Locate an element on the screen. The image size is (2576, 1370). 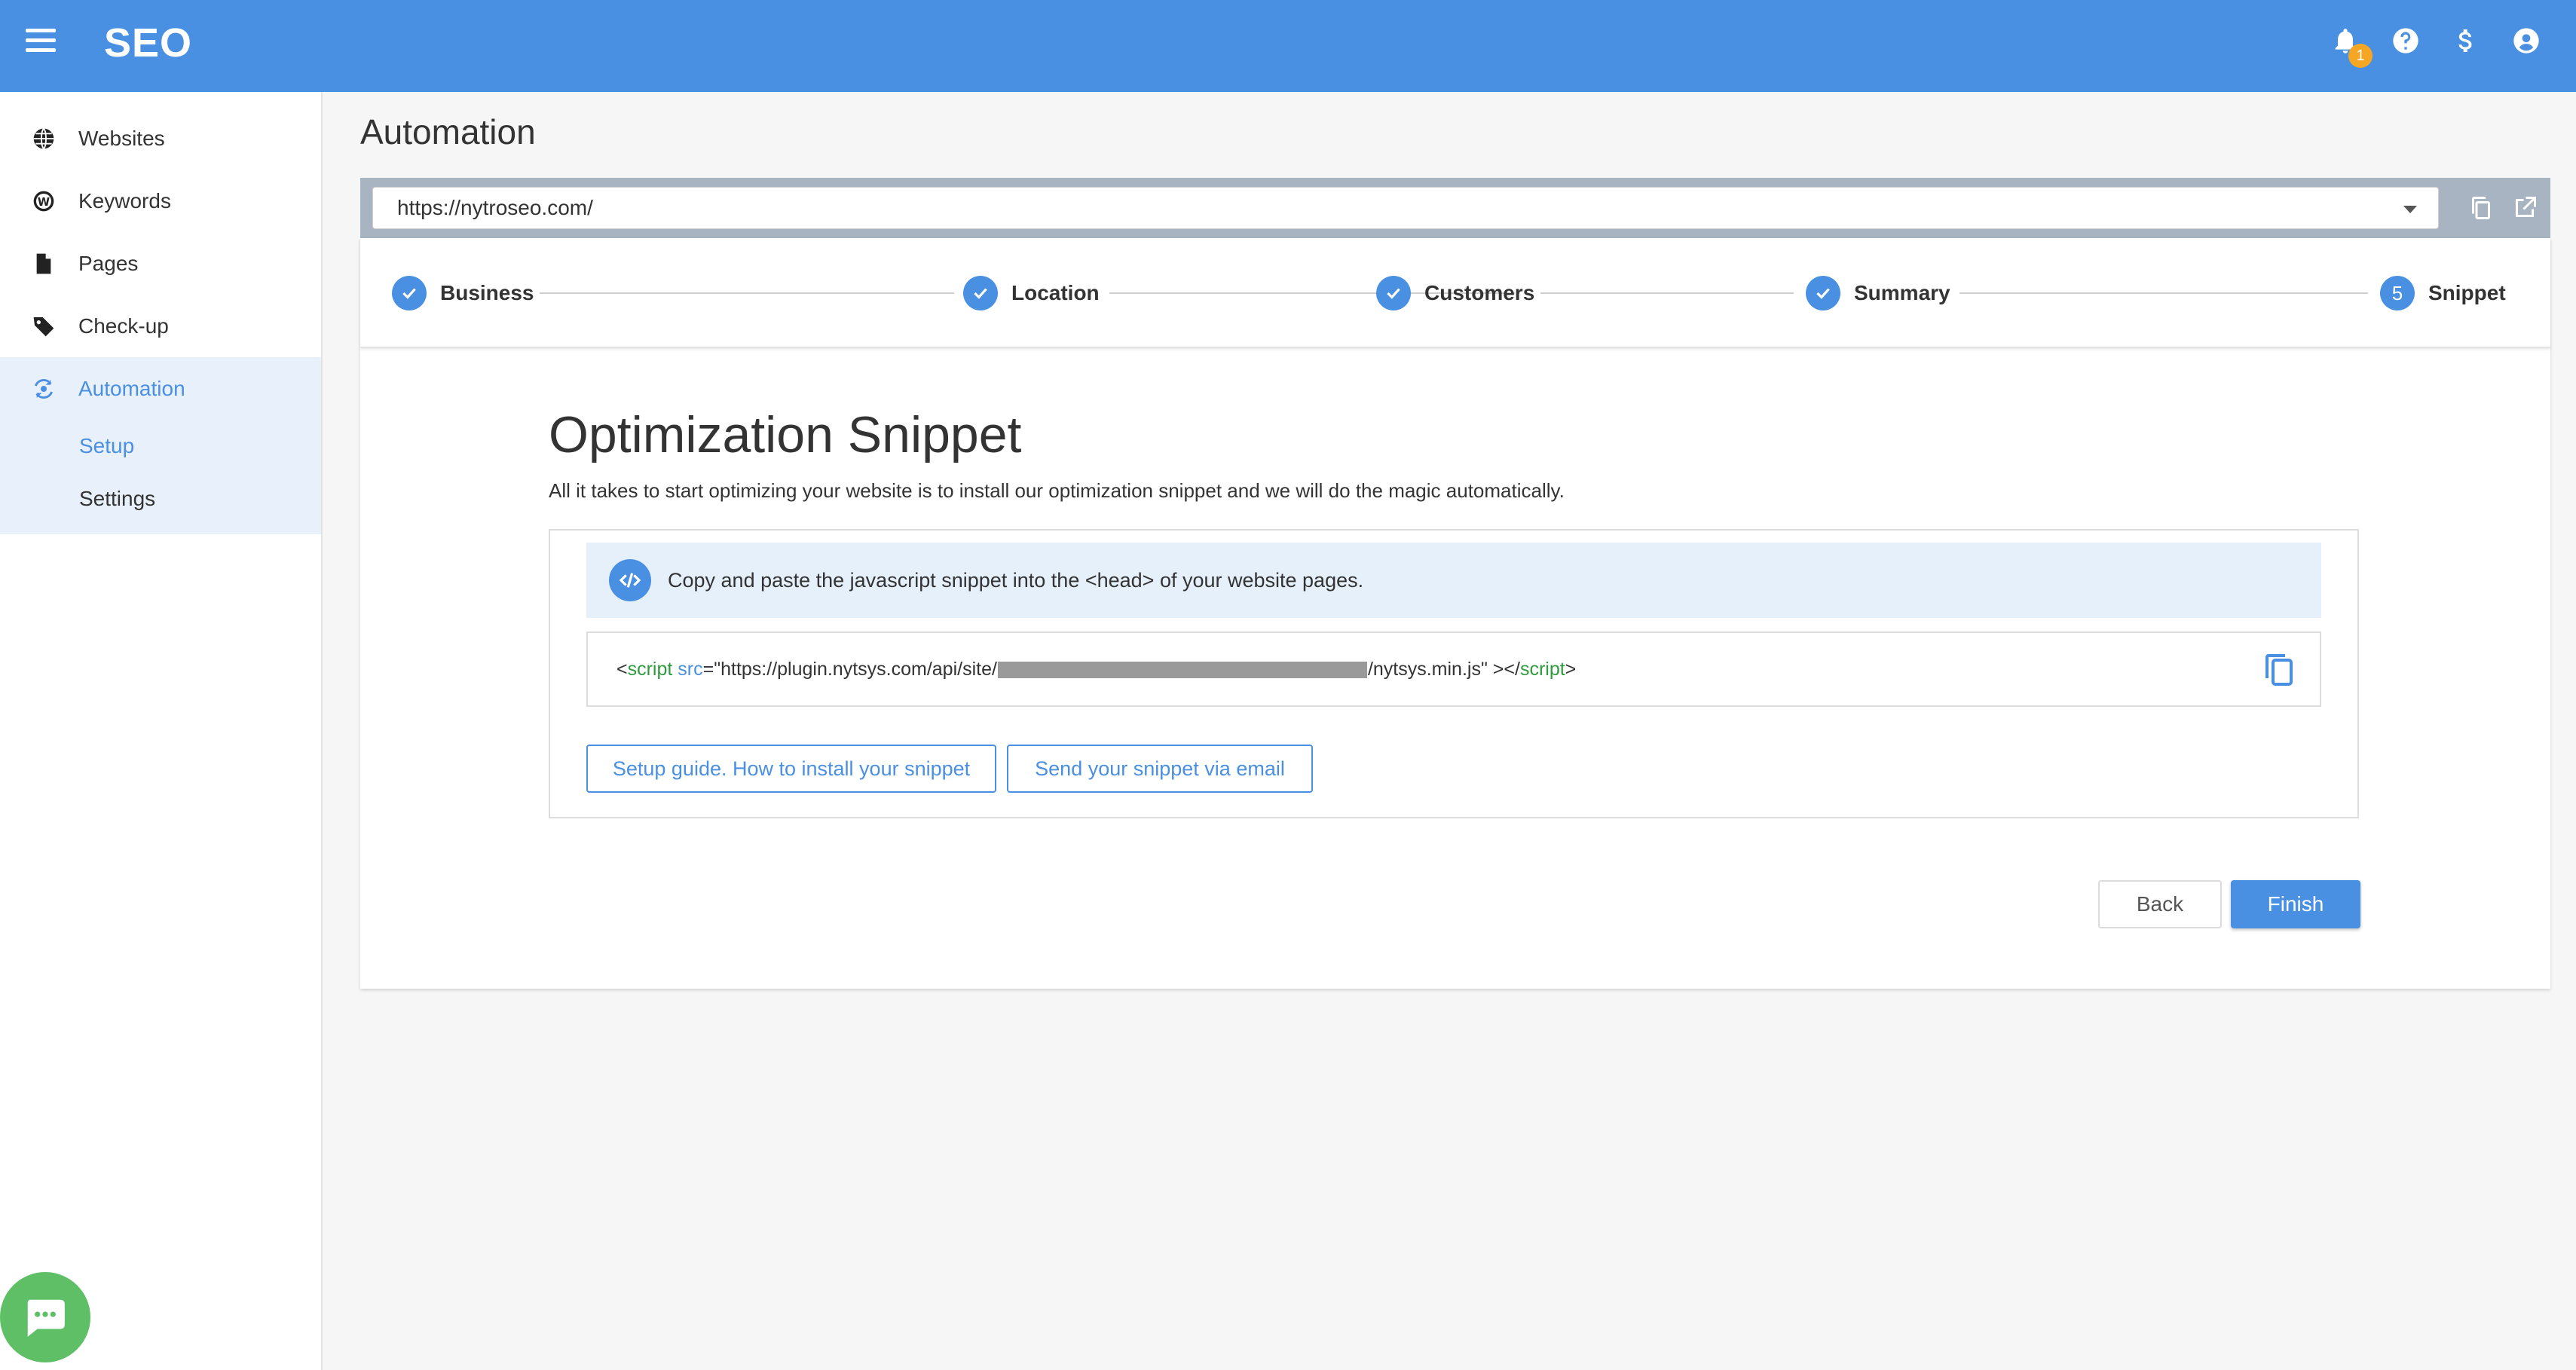
top-app-bar: SEO 1 is located at coordinates (1288, 46).